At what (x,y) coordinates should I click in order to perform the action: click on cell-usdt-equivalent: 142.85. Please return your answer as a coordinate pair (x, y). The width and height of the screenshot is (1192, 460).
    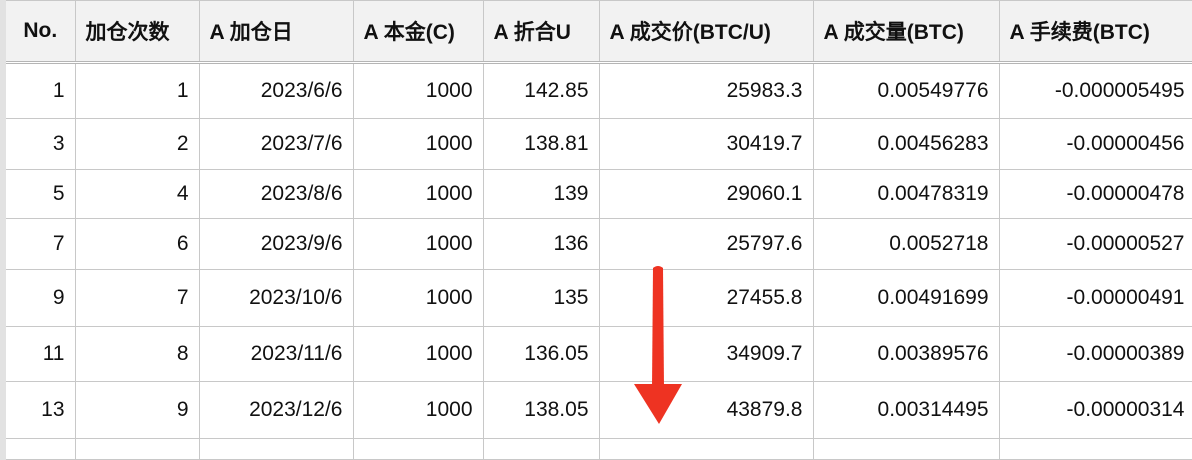
    Looking at the image, I should click on (541, 90).